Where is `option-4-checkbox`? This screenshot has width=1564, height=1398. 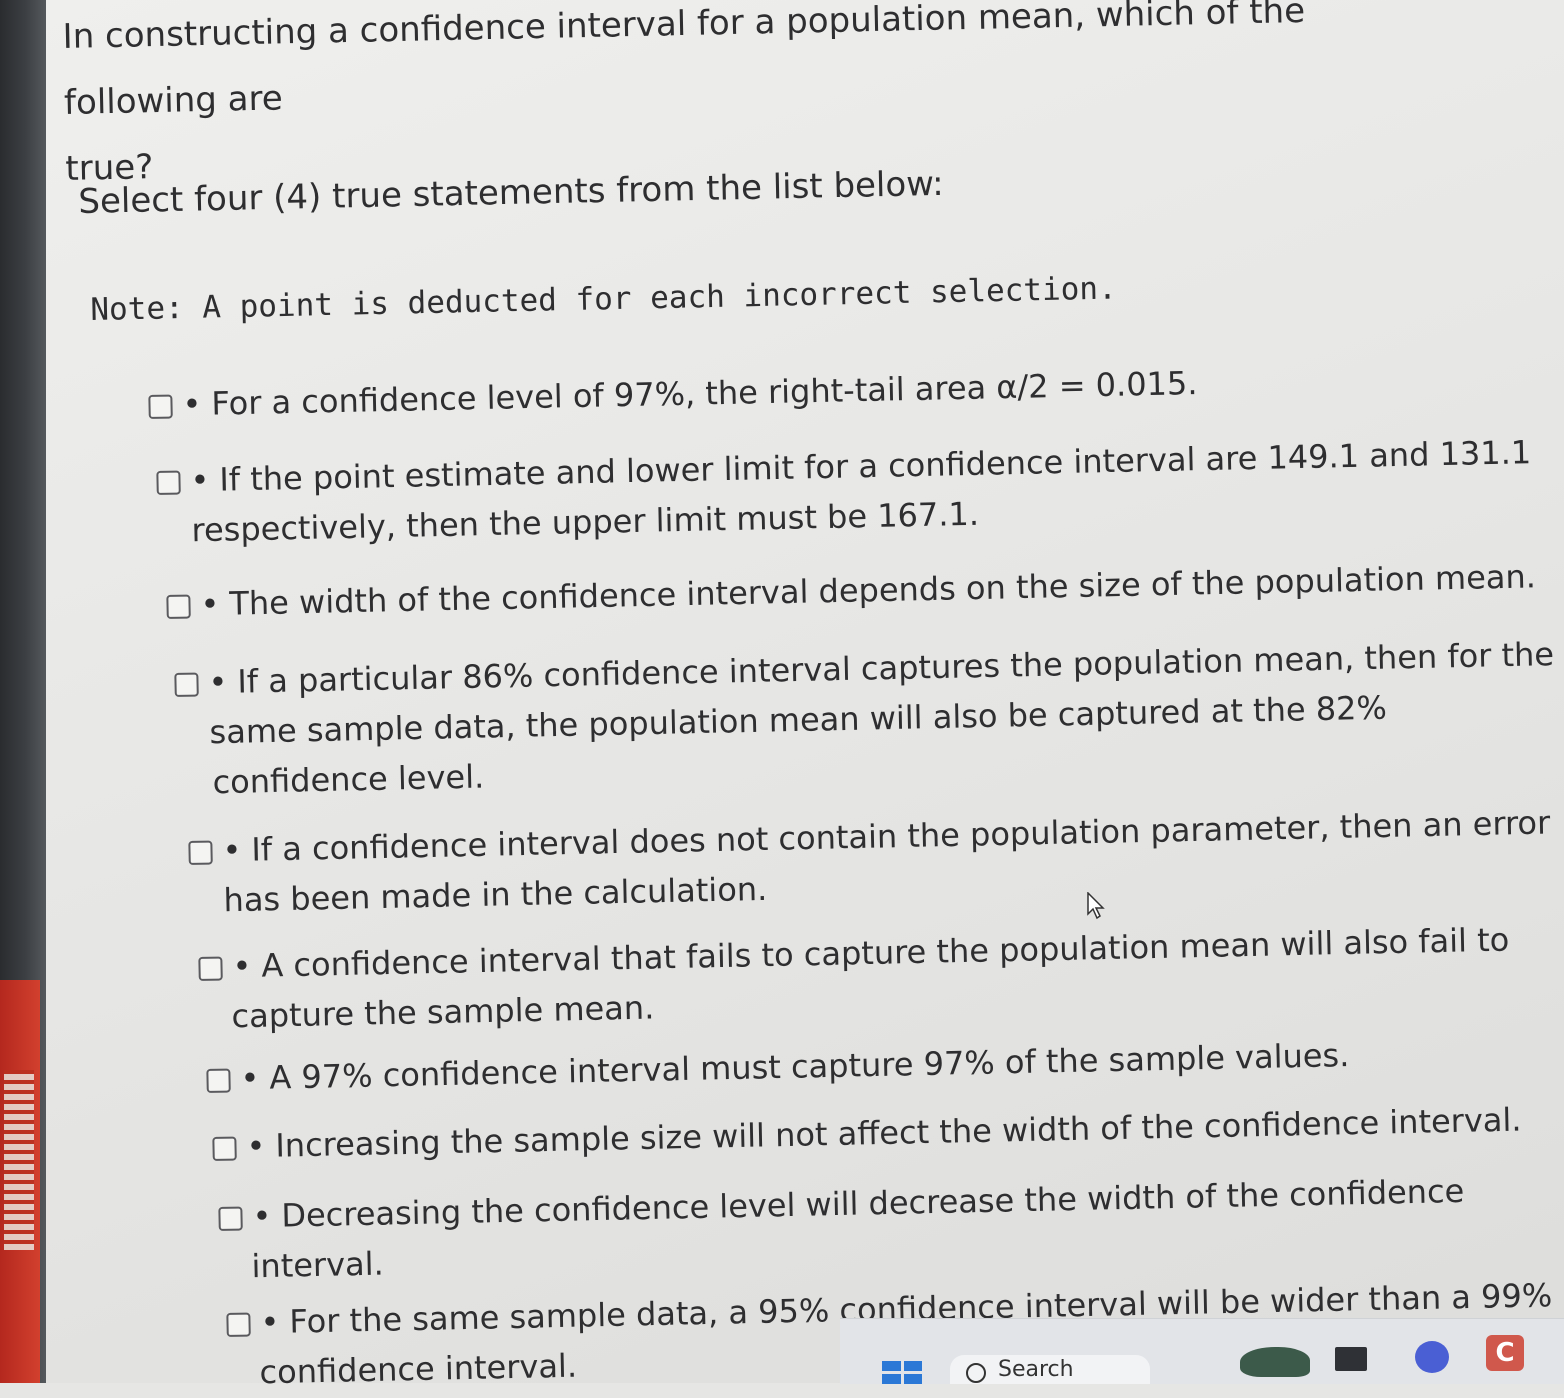
option-4-checkbox is located at coordinates (186, 684).